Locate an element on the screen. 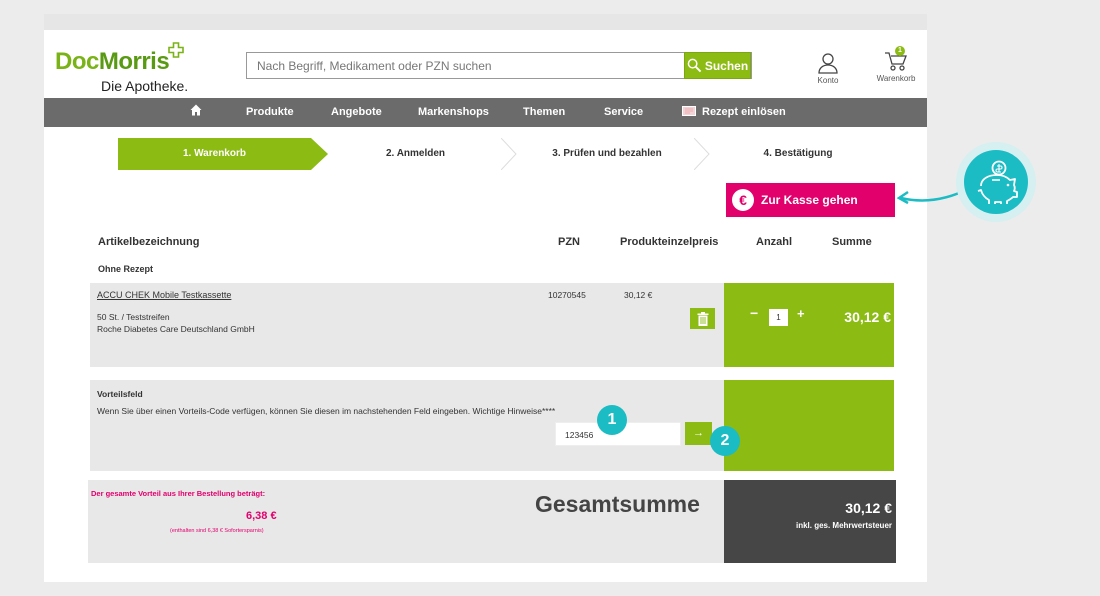  product-unit-price: 30,12 € is located at coordinates (638, 295).